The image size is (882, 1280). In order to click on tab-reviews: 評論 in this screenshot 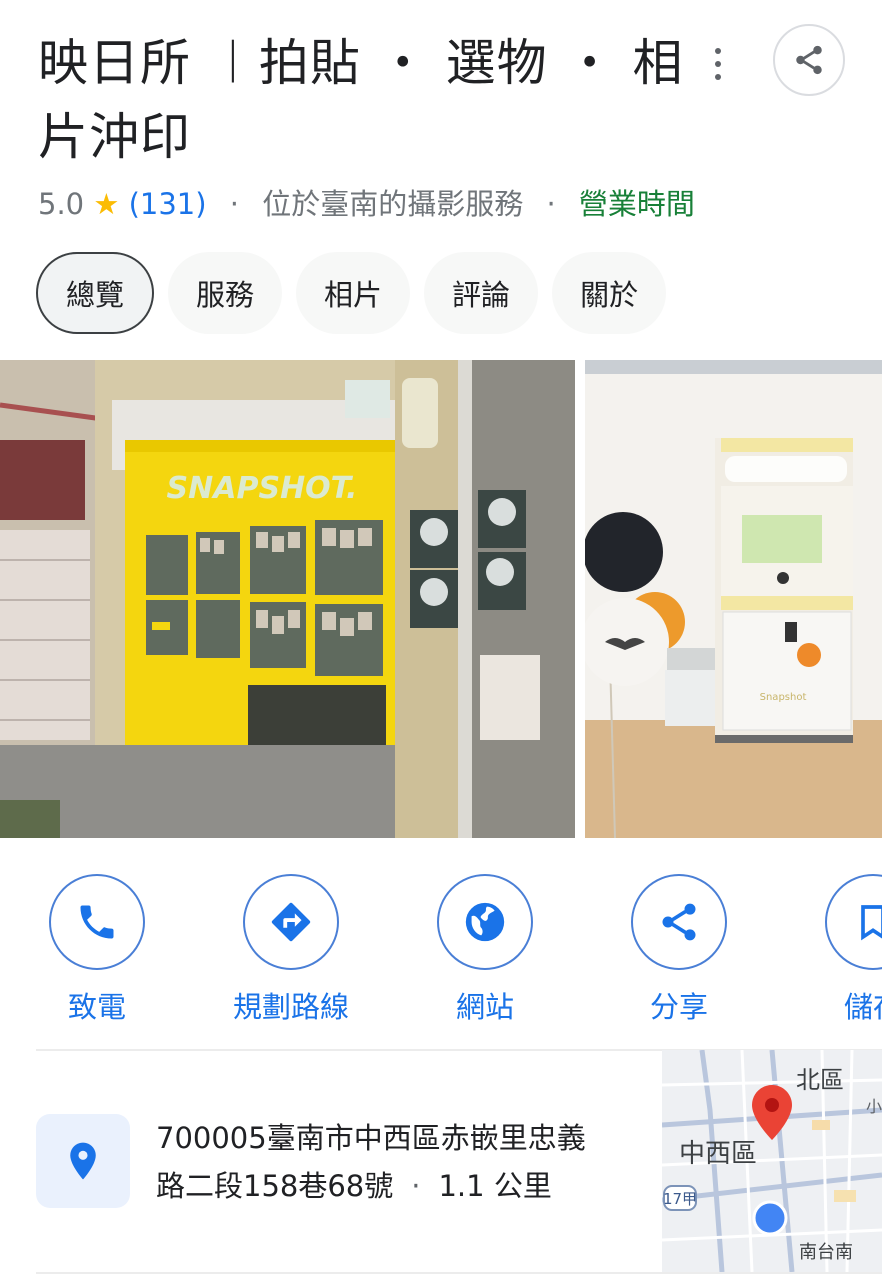, I will do `click(481, 293)`.